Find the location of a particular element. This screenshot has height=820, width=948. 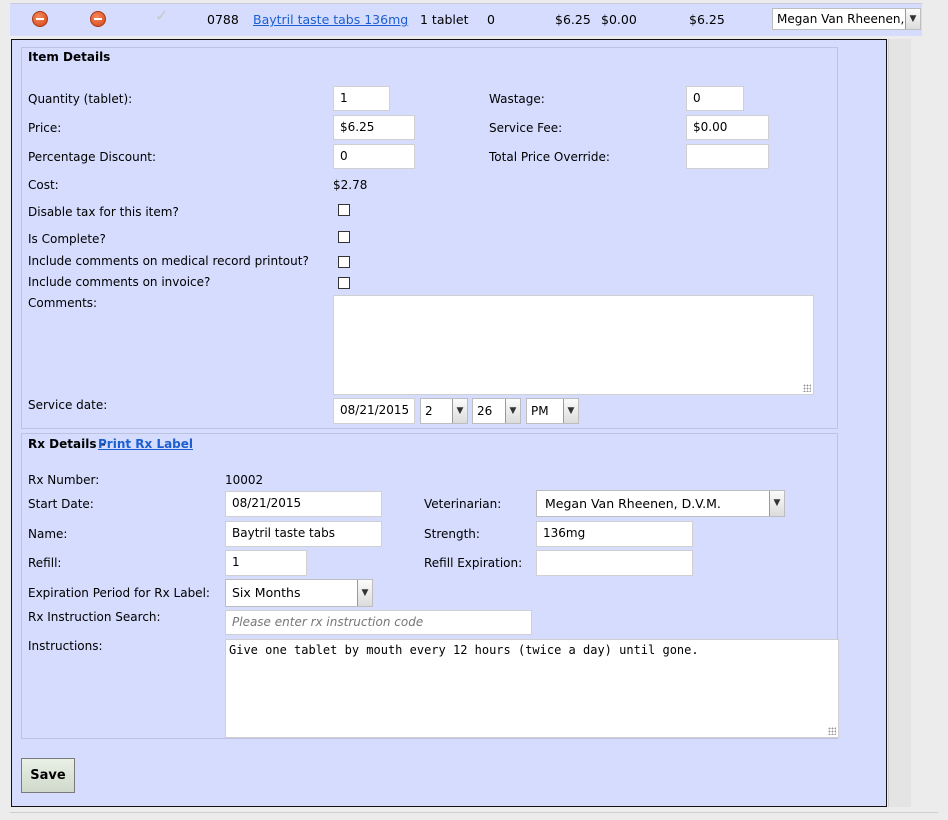

cost-value: $2.78 is located at coordinates (350, 185).